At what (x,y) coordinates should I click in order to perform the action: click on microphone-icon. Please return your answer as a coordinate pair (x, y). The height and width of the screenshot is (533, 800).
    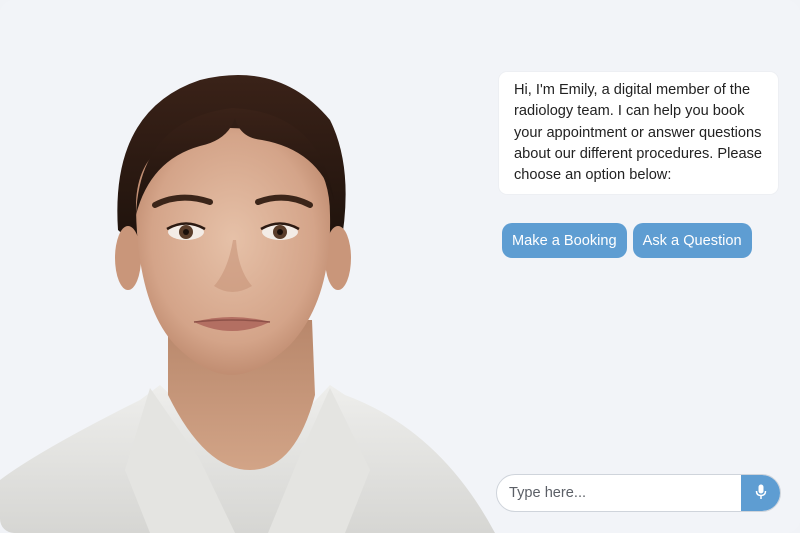
    Looking at the image, I should click on (761, 493).